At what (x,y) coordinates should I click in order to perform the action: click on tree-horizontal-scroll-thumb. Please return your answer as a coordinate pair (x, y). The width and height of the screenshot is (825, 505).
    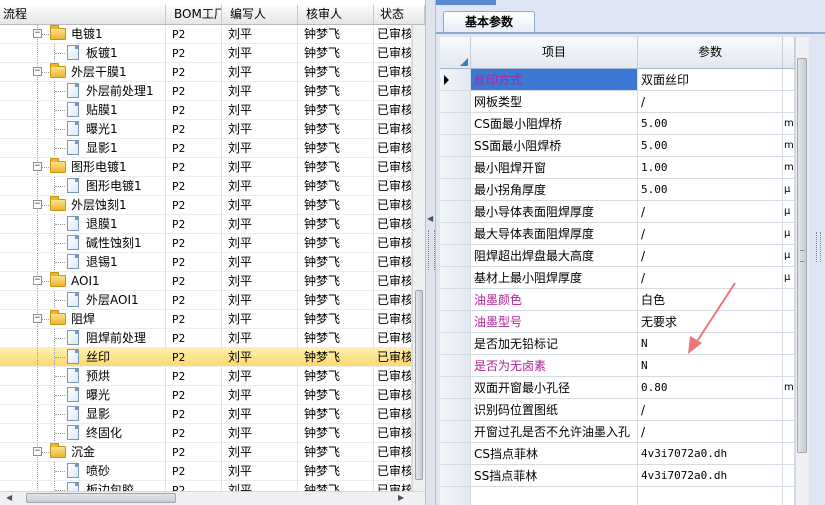
    Looking at the image, I should click on (101, 498).